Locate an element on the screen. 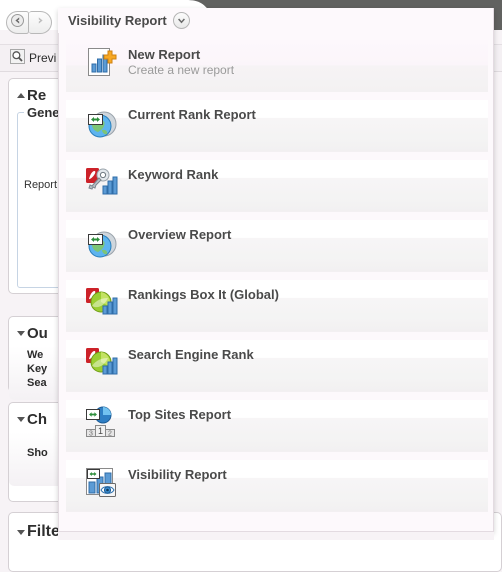 Image resolution: width=502 pixels, height=572 pixels. menu-item-keyword-rank-text: Keyword Rank is located at coordinates (173, 171).